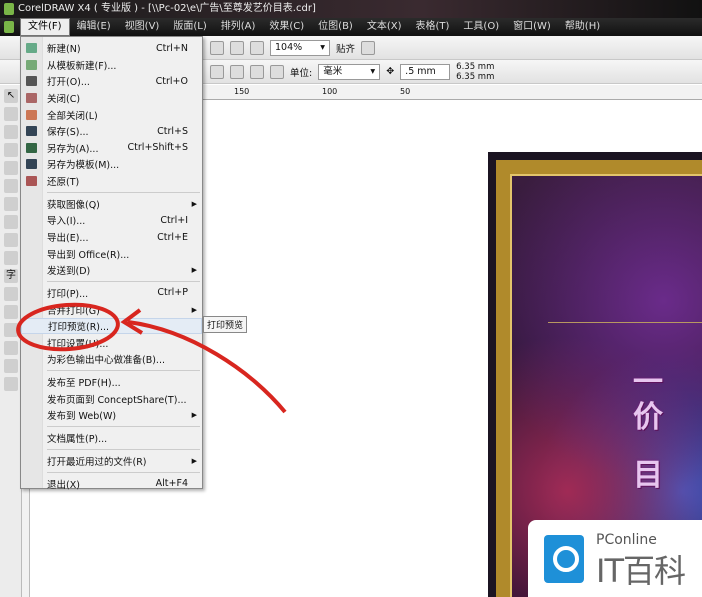 The height and width of the screenshot is (597, 702). What do you see at coordinates (111, 181) in the screenshot?
I see `menu-item: 还原(T)` at bounding box center [111, 181].